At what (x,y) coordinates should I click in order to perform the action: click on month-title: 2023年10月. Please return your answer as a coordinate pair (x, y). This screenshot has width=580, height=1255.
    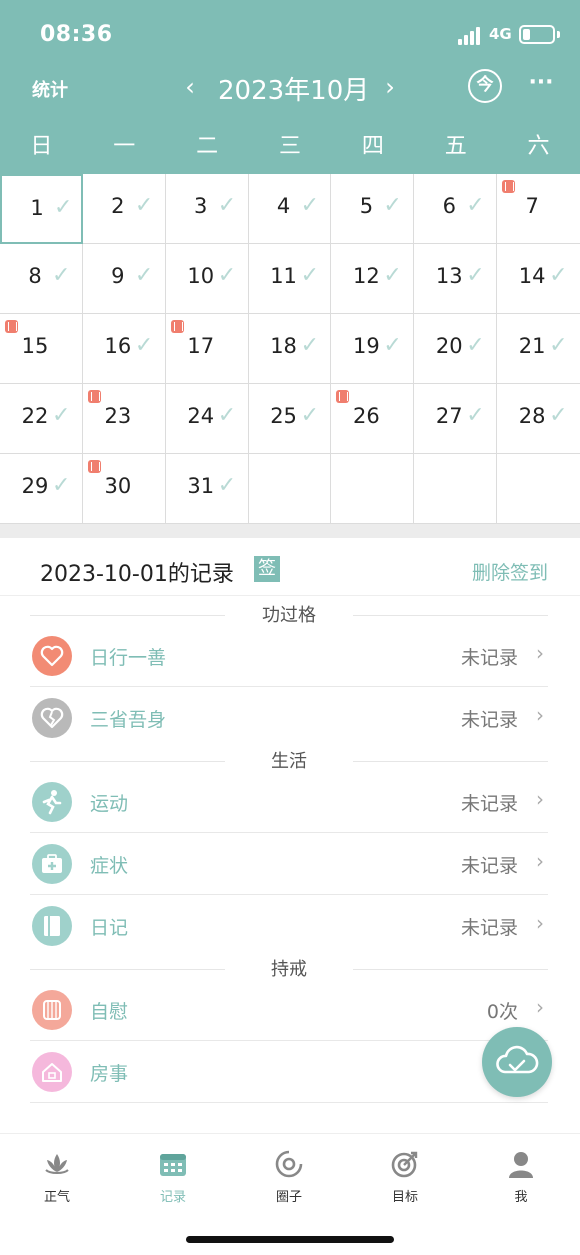
    Looking at the image, I should click on (294, 91).